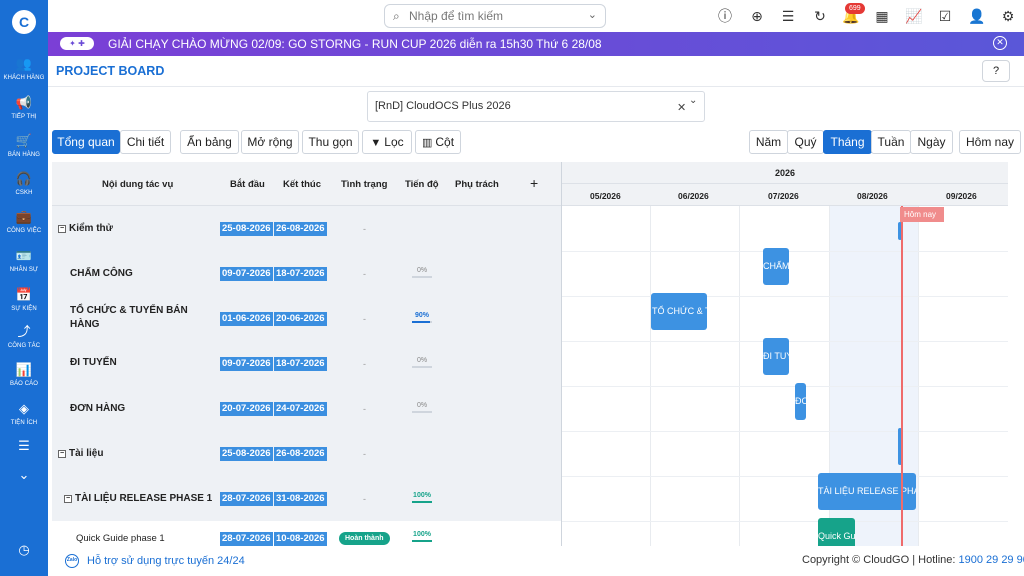 The height and width of the screenshot is (576, 1024). I want to click on rail-item-support: 🎧 CSKH, so click(24, 184).